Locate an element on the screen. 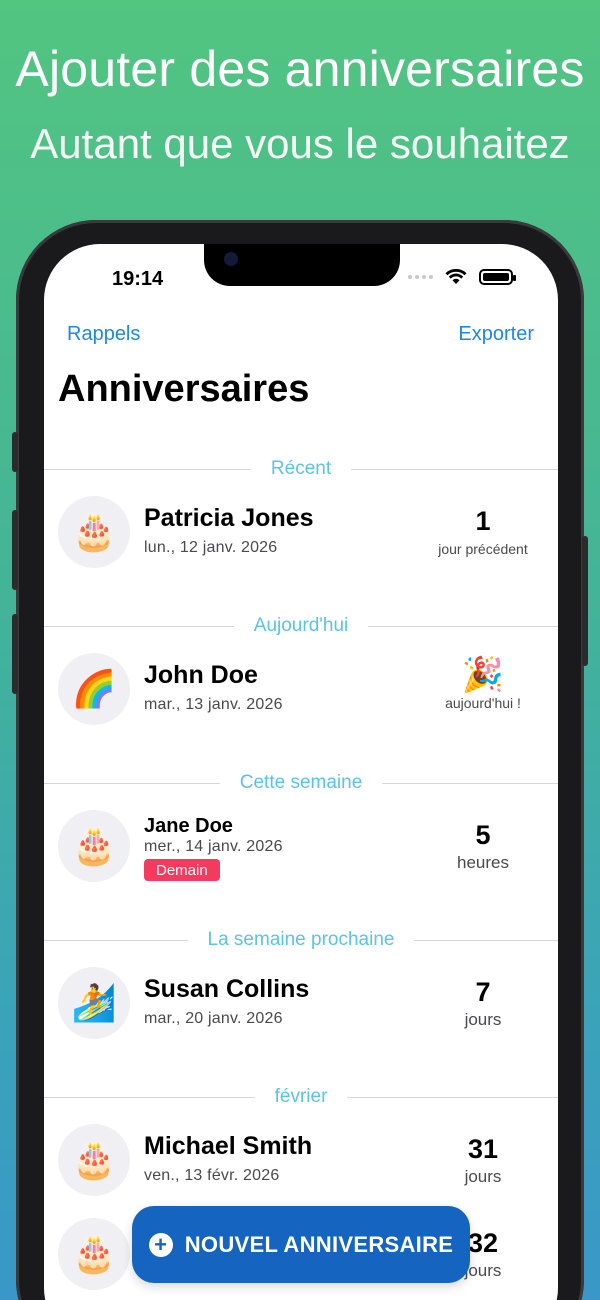 The height and width of the screenshot is (1300, 600). new-birthday-label: NOUVEL ANNIVERSAIRE is located at coordinates (319, 1244).